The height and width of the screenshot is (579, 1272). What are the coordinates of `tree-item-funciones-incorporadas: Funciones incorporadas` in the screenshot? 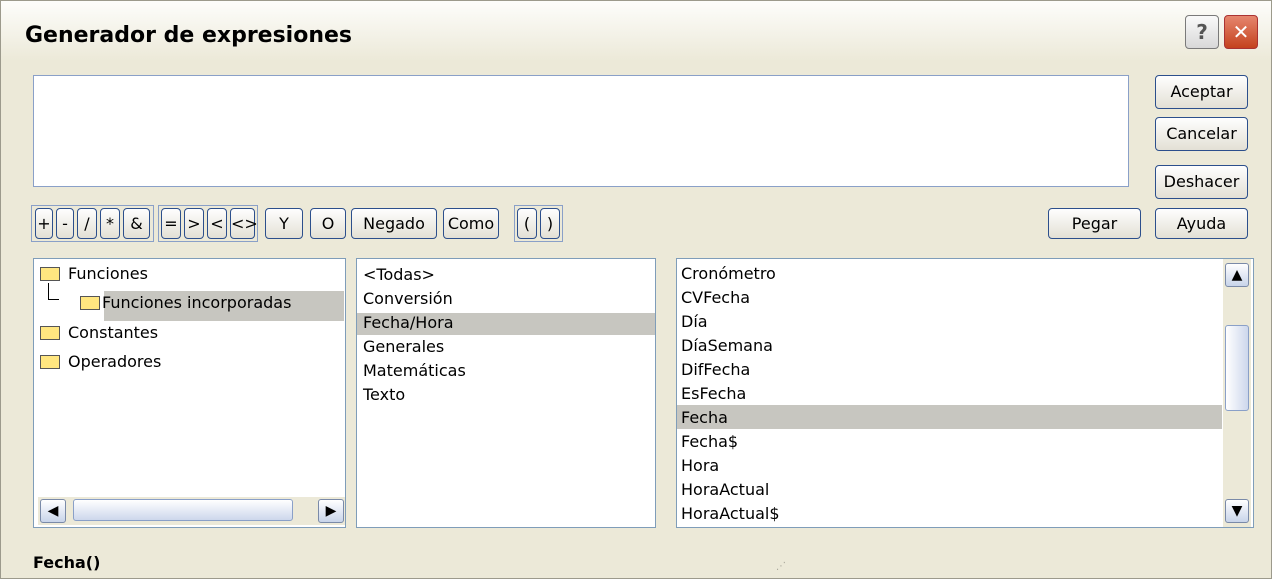 It's located at (196, 302).